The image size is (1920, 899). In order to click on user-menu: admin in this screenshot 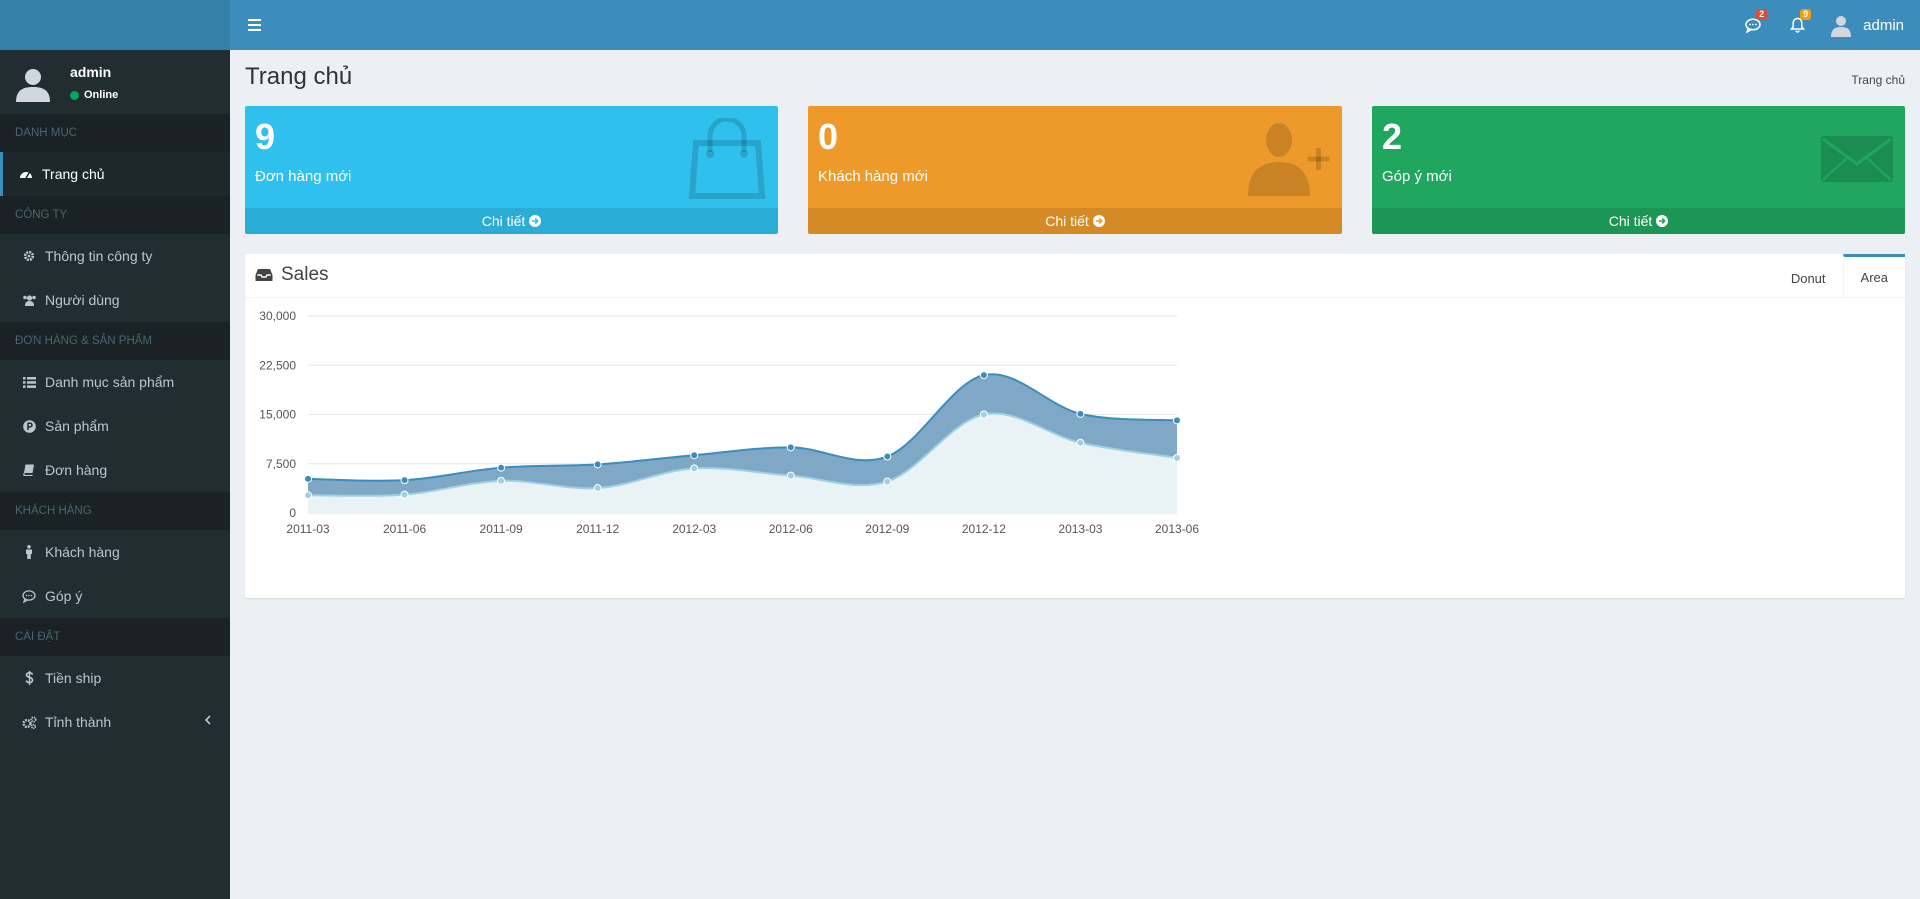, I will do `click(1869, 25)`.